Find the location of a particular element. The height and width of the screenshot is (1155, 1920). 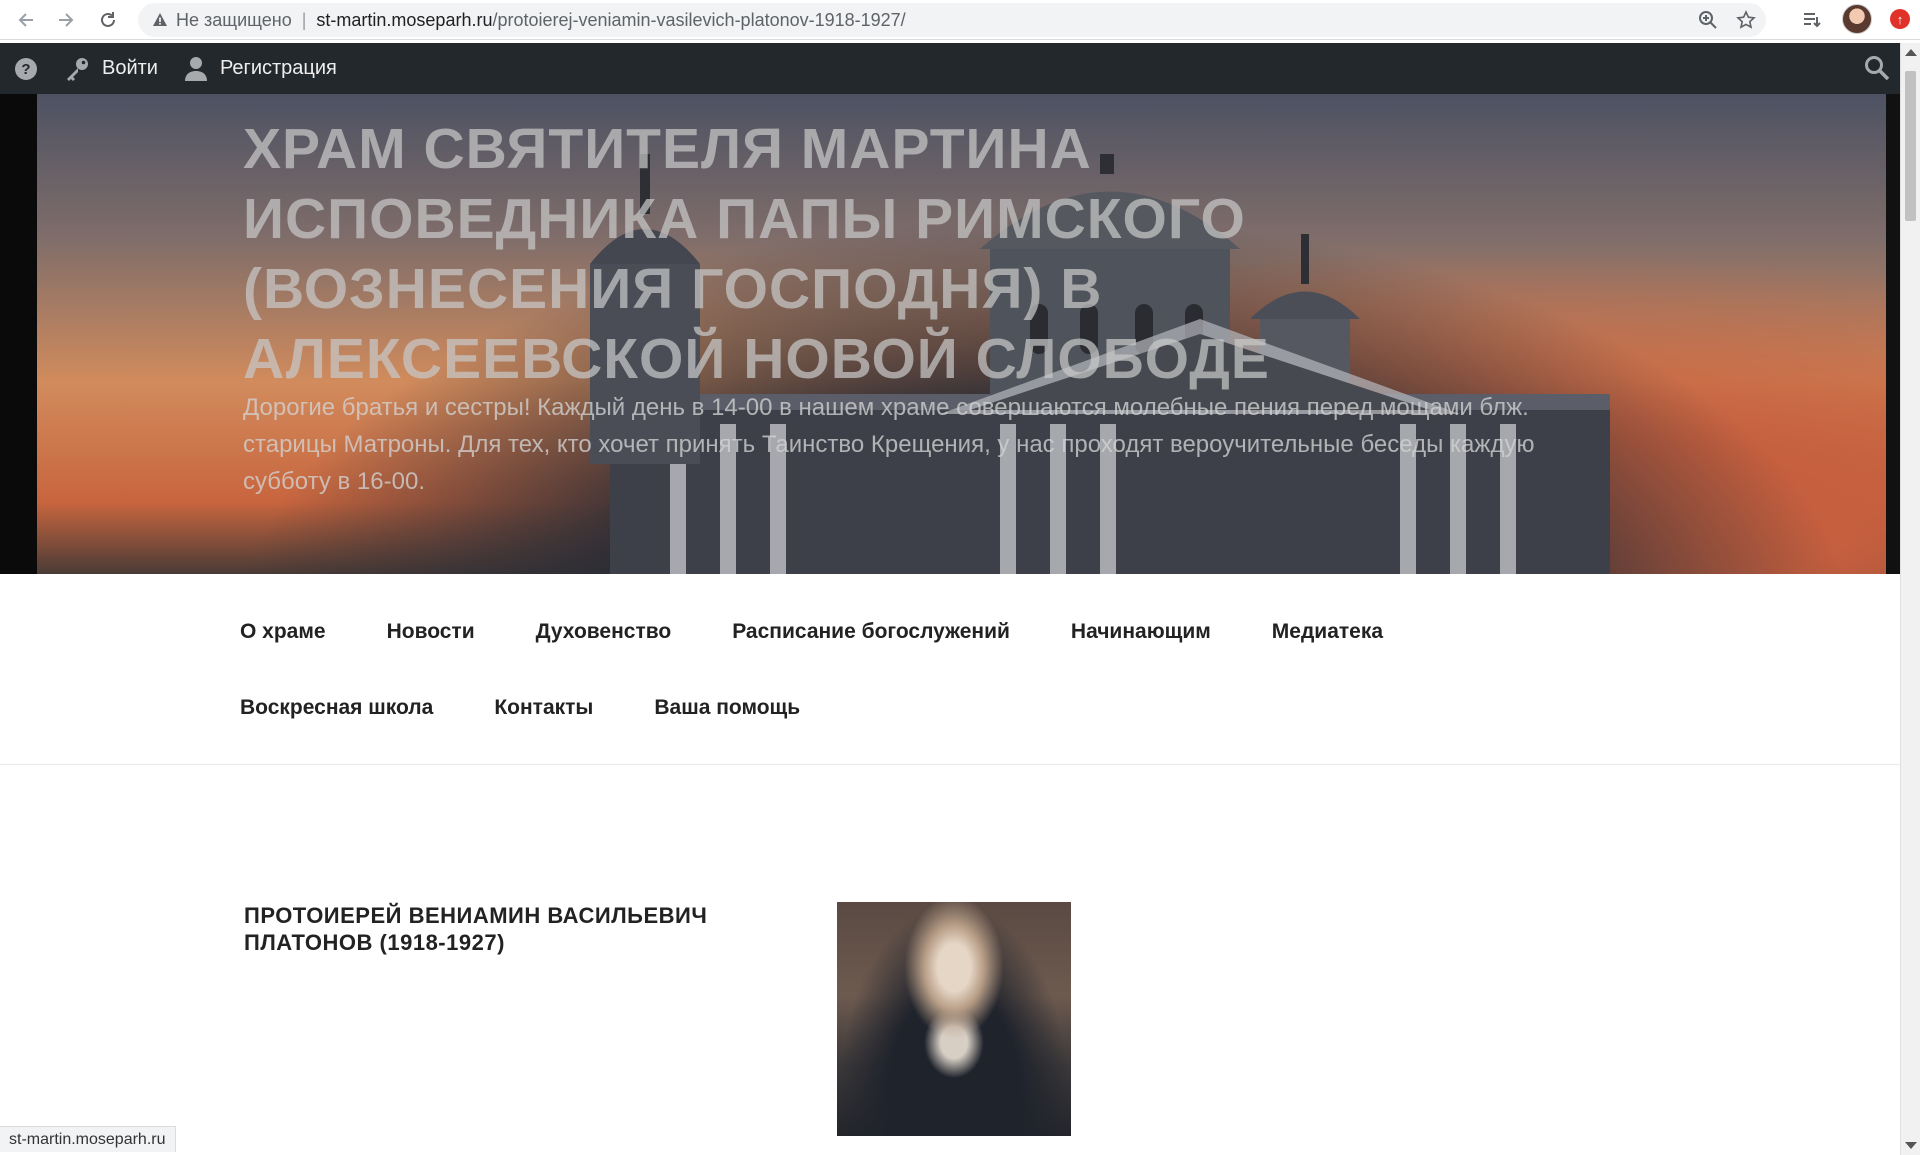

reload-button is located at coordinates (108, 20).